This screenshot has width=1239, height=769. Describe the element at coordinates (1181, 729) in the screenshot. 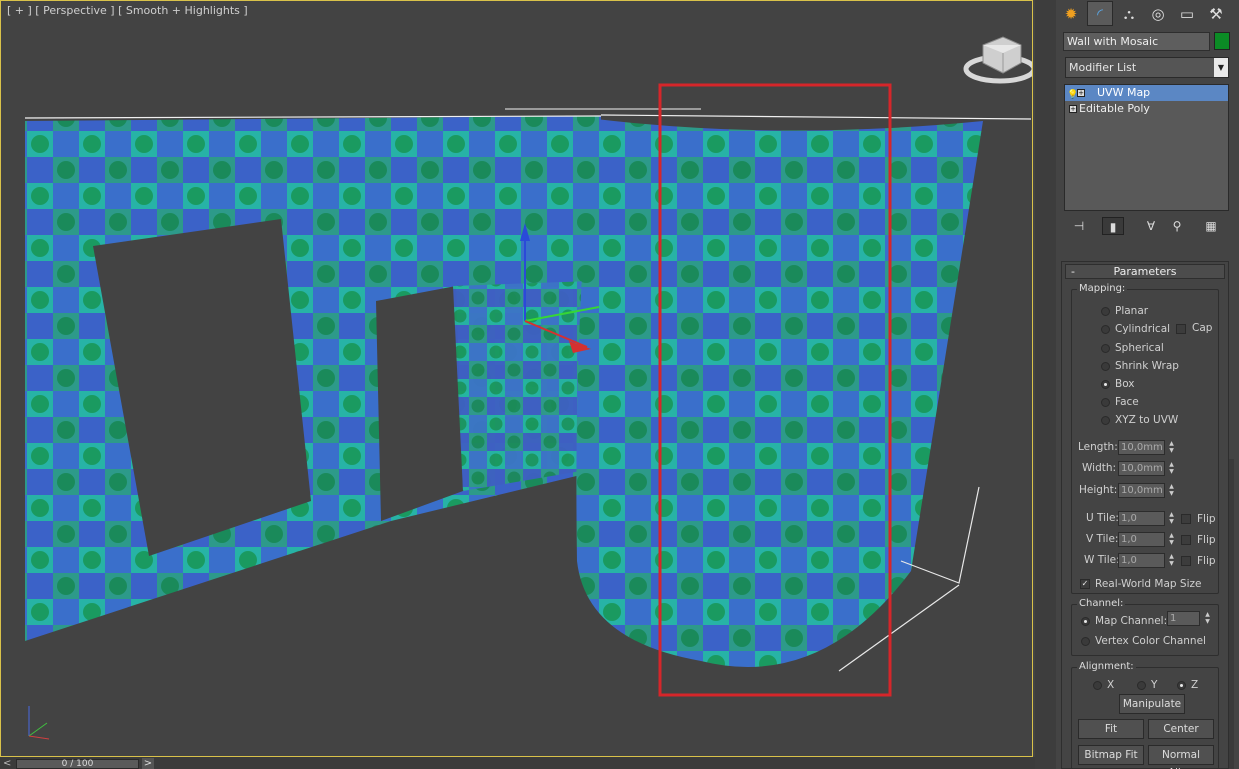

I see `center-button: Center` at that location.